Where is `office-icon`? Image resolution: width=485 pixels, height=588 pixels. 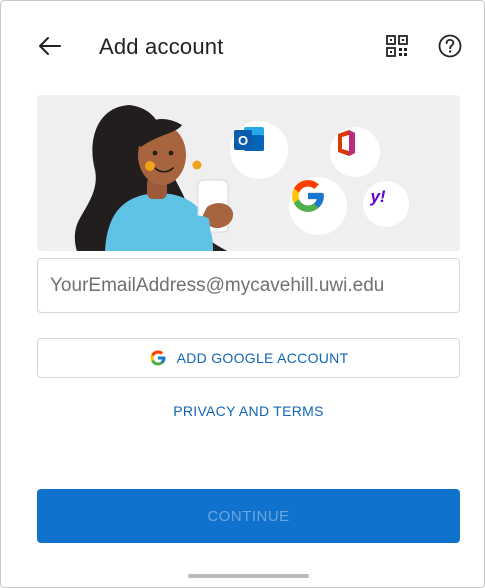 office-icon is located at coordinates (346, 143).